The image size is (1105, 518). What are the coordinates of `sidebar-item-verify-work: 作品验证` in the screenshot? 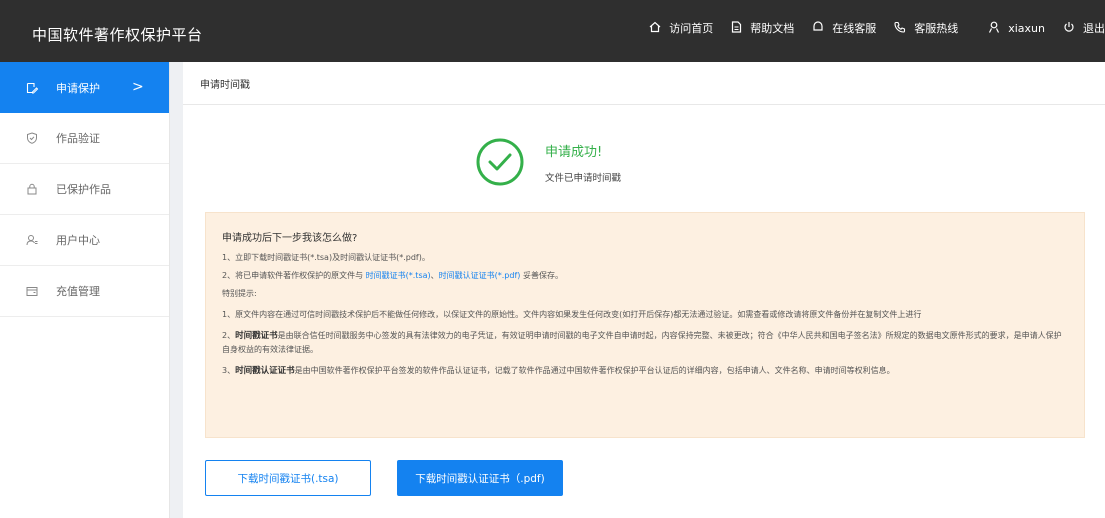 It's located at (84, 138).